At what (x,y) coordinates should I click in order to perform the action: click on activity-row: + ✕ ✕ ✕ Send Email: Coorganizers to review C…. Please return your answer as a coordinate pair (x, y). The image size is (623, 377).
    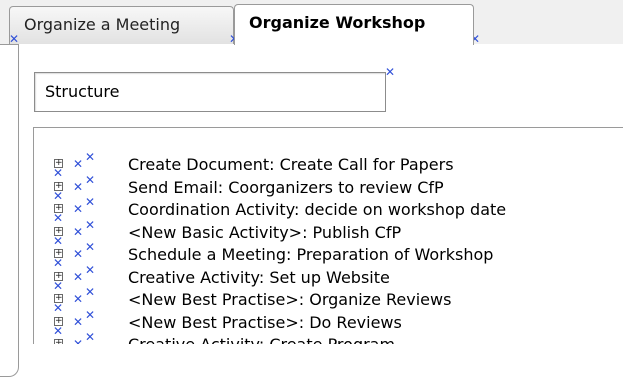
    Looking at the image, I should click on (328, 187).